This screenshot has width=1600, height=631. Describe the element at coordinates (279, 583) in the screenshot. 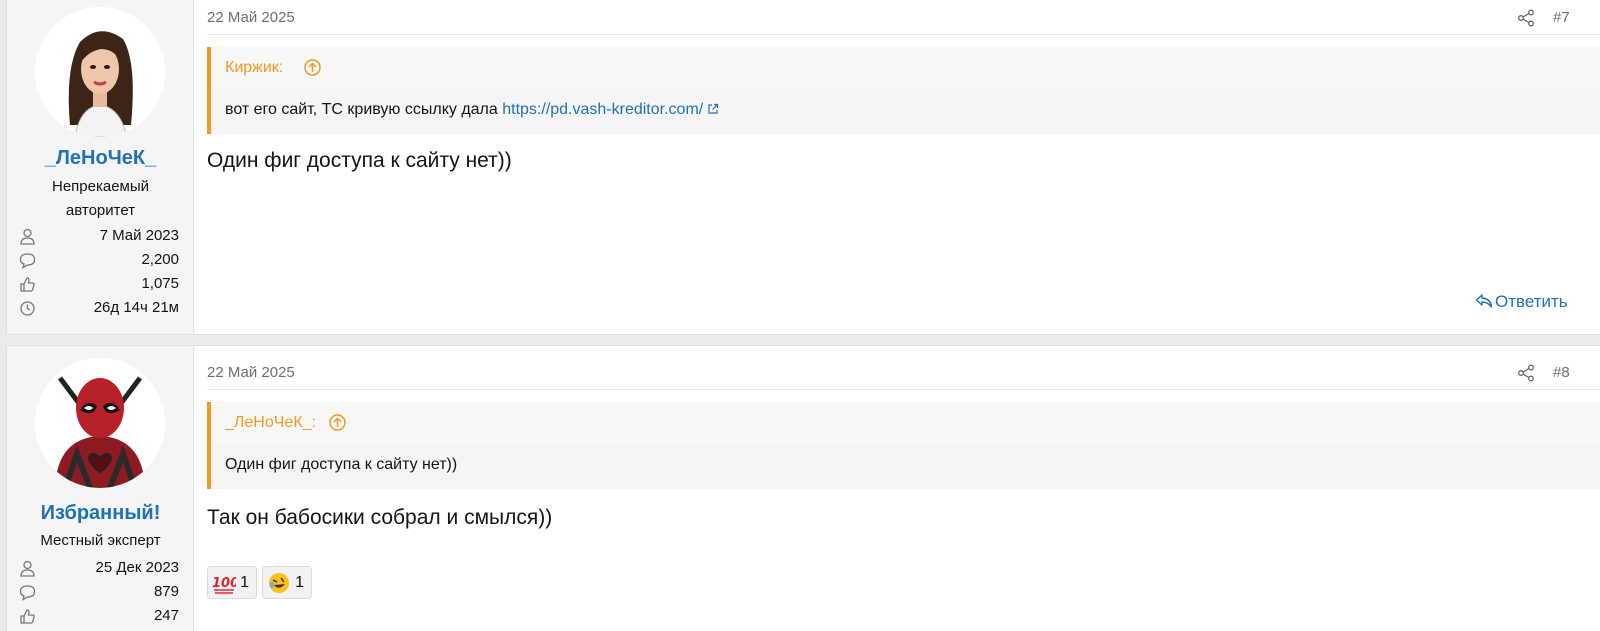

I see `rofl-emoji-icon` at that location.